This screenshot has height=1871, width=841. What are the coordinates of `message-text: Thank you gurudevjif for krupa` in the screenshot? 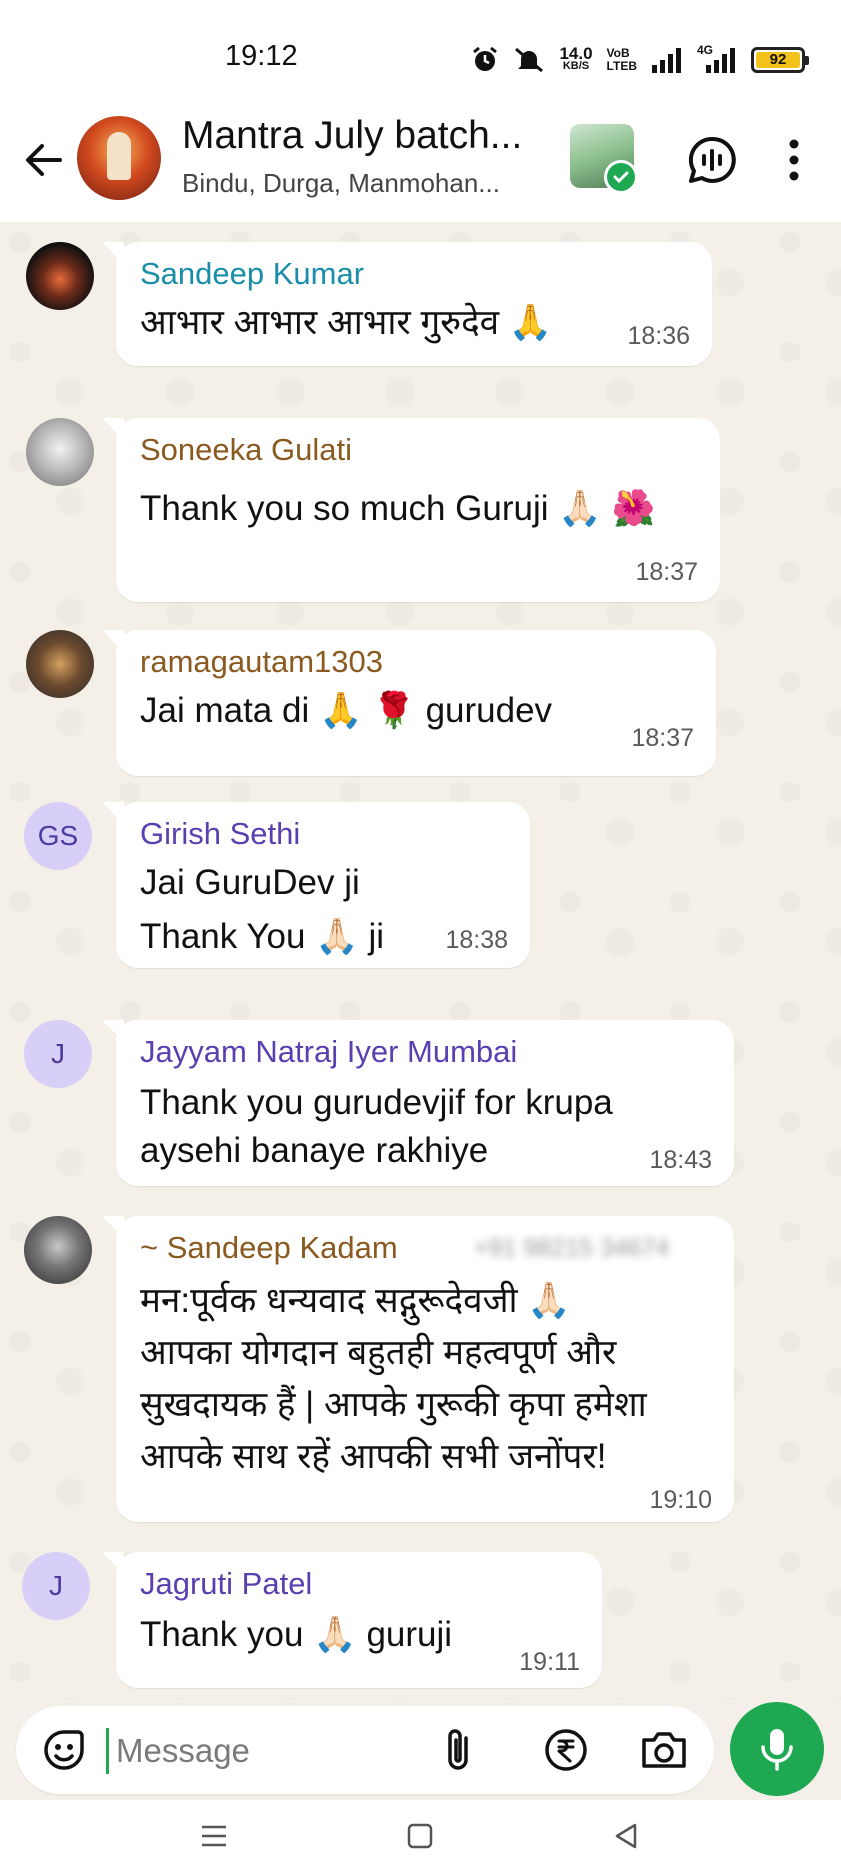 It's located at (376, 1102).